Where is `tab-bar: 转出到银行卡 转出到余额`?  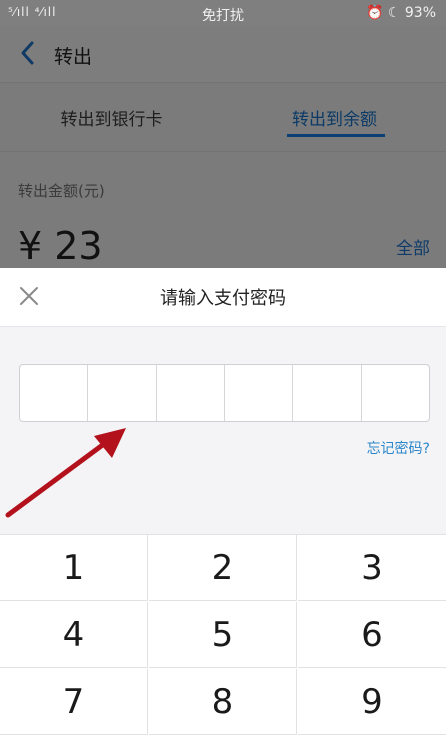 tab-bar: 转出到银行卡 转出到余额 is located at coordinates (223, 117).